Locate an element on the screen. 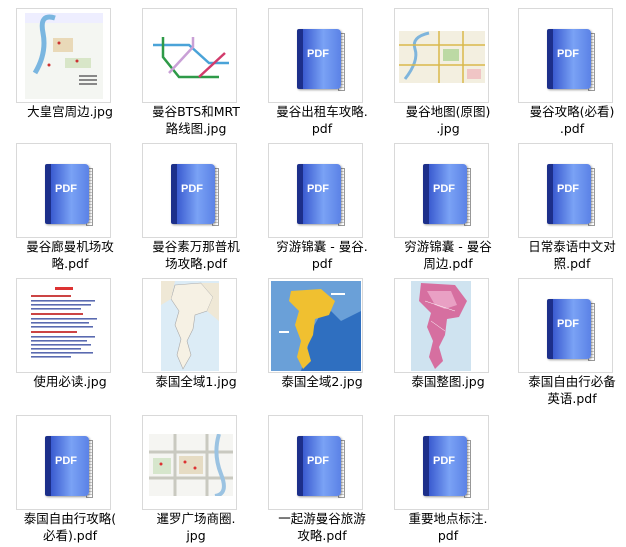 The width and height of the screenshot is (626, 547). file-name: 使用必读.jpg is located at coordinates (70, 381).